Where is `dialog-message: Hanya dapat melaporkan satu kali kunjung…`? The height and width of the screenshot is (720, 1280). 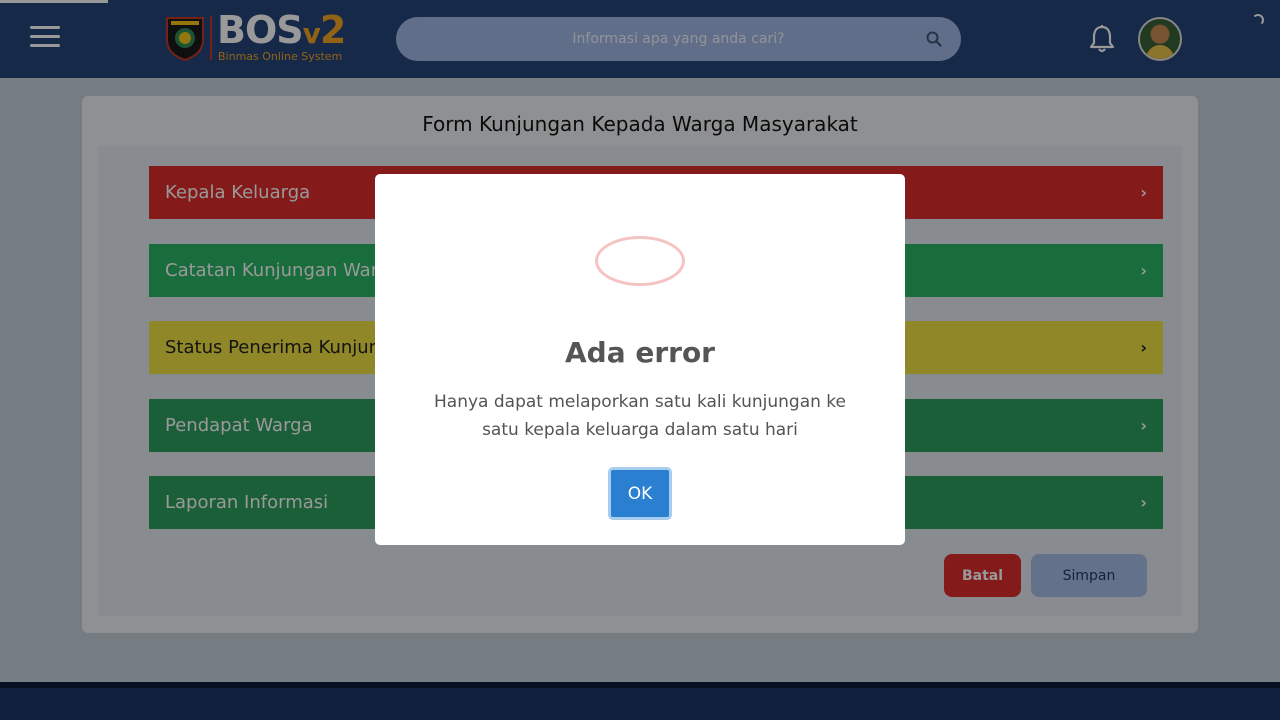 dialog-message: Hanya dapat melaporkan satu kali kunjung… is located at coordinates (640, 416).